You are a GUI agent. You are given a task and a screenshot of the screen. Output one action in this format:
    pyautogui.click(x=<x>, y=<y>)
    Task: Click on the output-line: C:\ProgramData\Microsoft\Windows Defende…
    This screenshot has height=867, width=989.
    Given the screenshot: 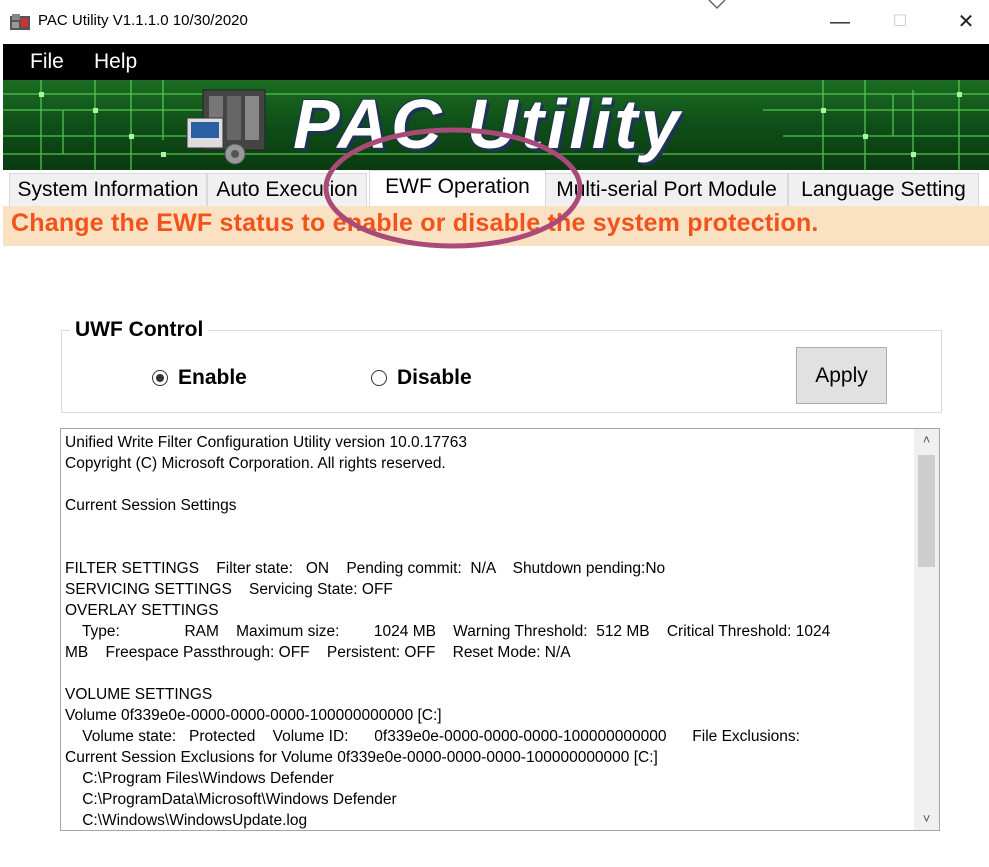 What is the action you would take?
    pyautogui.click(x=231, y=799)
    